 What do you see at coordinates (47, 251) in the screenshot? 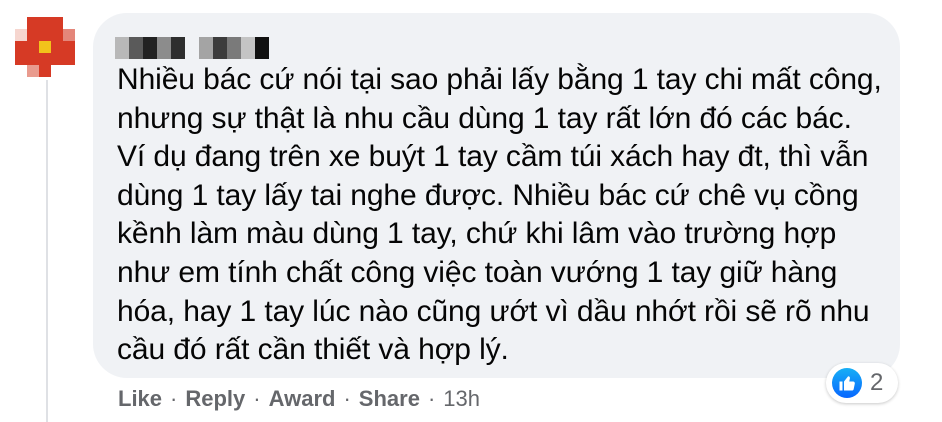
I see `thread-line` at bounding box center [47, 251].